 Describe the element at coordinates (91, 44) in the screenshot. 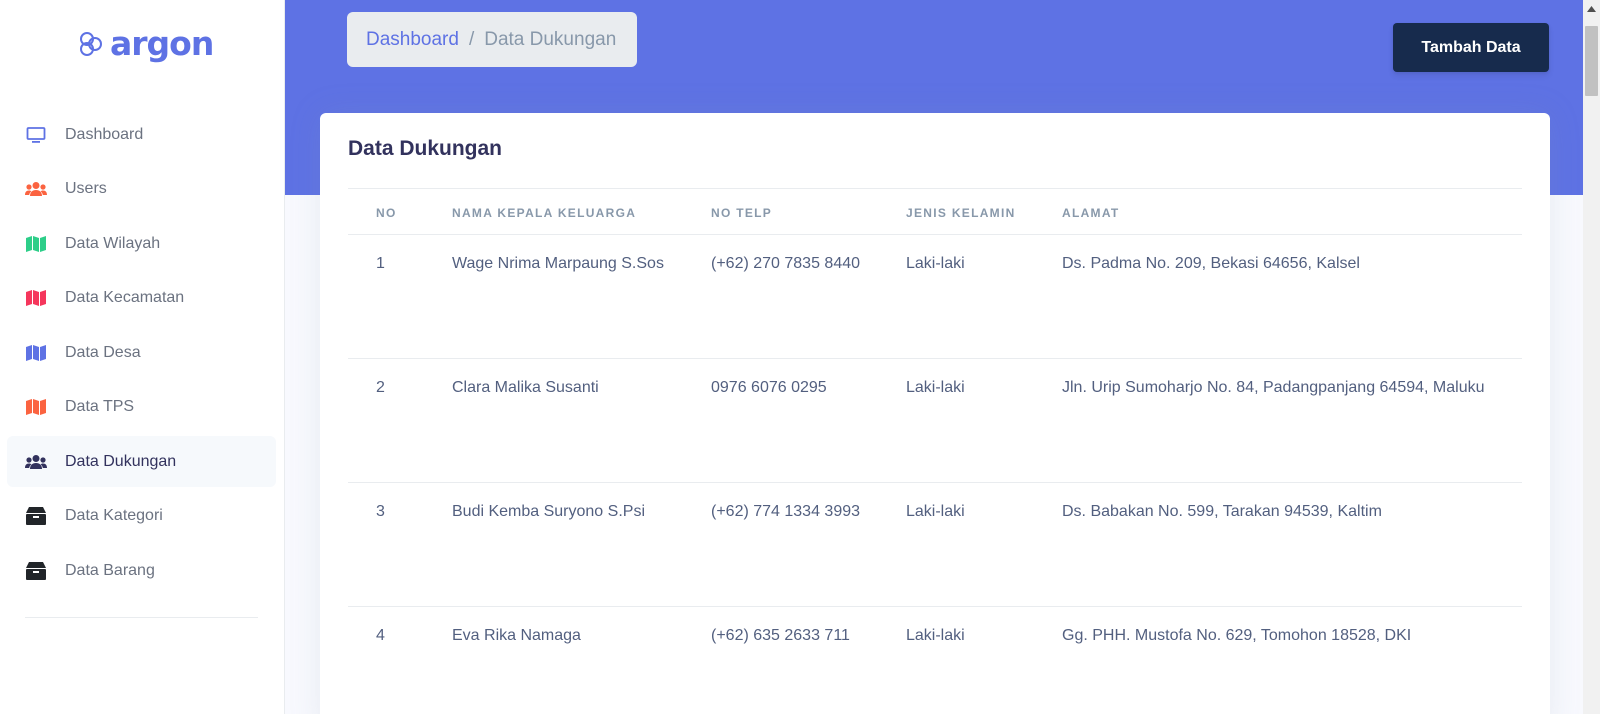

I see `argon-logo-icon` at that location.